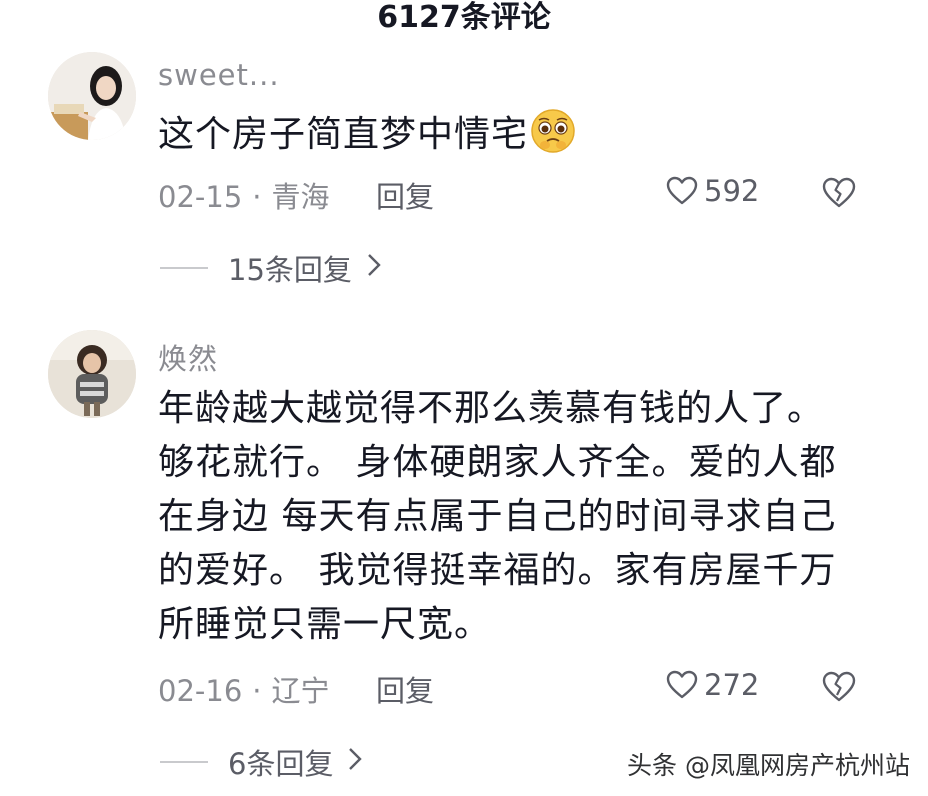 Image resolution: width=928 pixels, height=796 pixels. Describe the element at coordinates (768, 765) in the screenshot. I see `watermark: 头条 @凤凰网房产杭州站` at that location.